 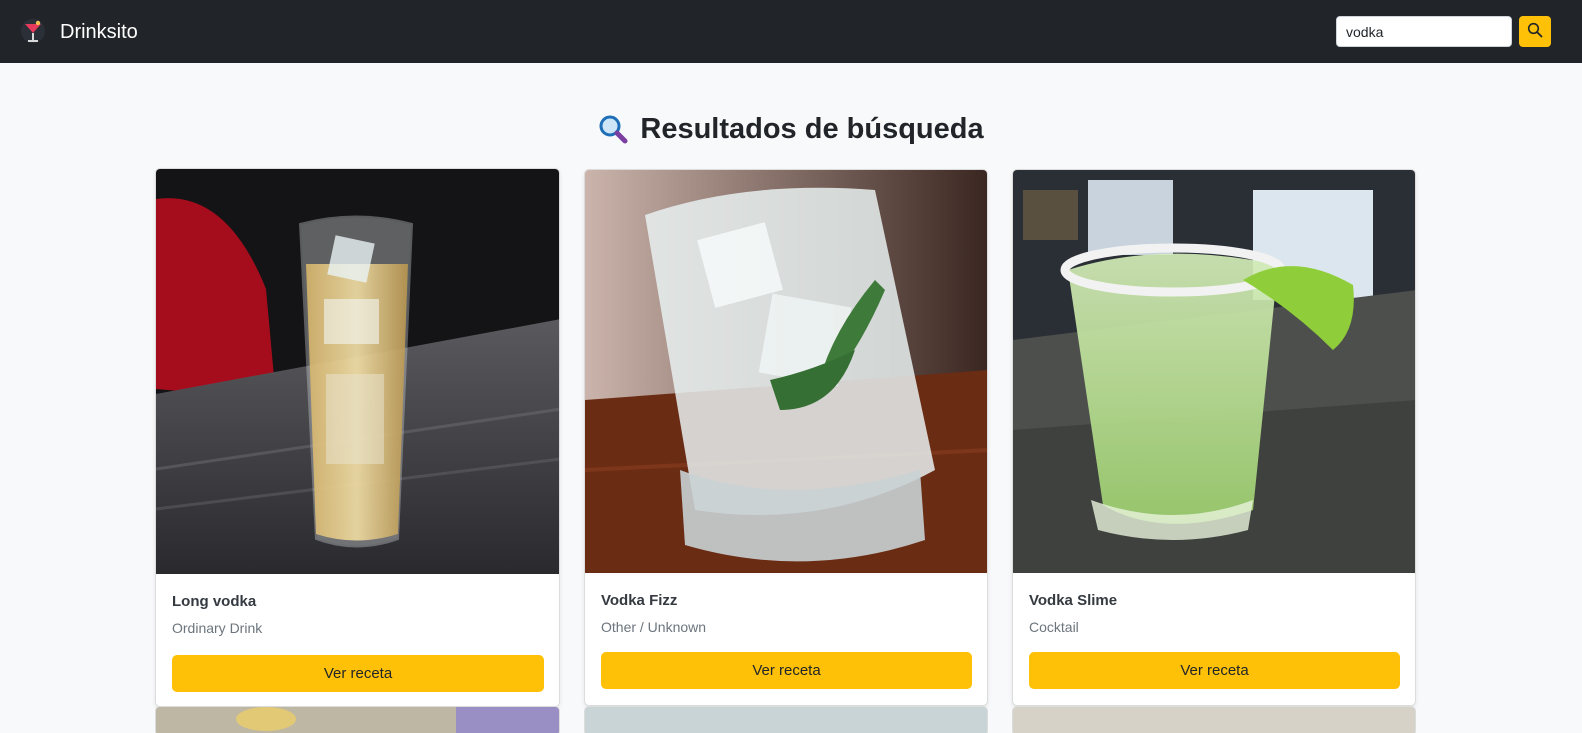 I want to click on search-input, so click(x=1424, y=31).